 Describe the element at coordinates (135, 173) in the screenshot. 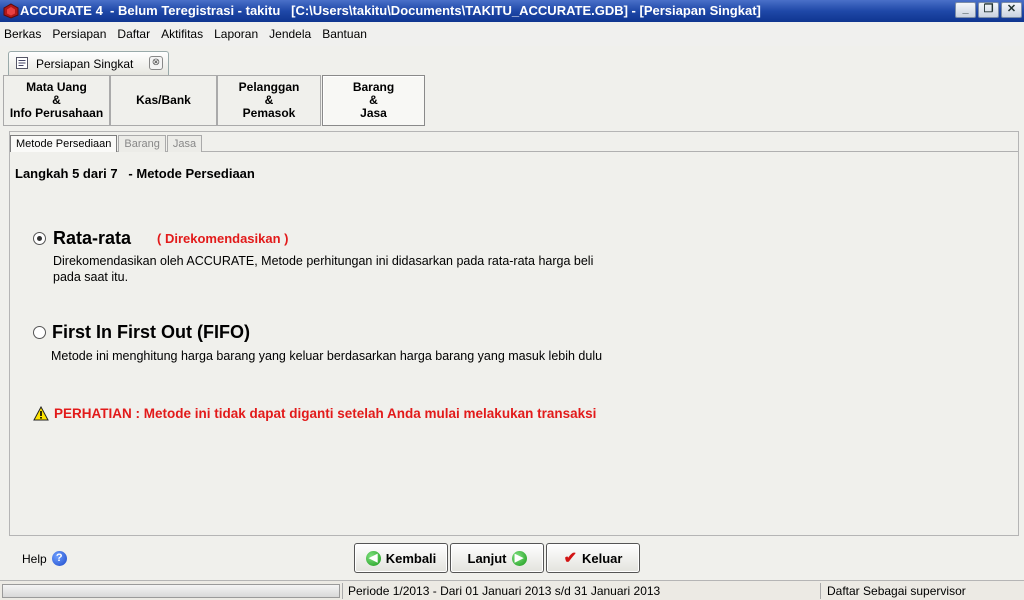

I see `step-heading: Langkah 5 dari 7 - Metode Persediaan` at that location.